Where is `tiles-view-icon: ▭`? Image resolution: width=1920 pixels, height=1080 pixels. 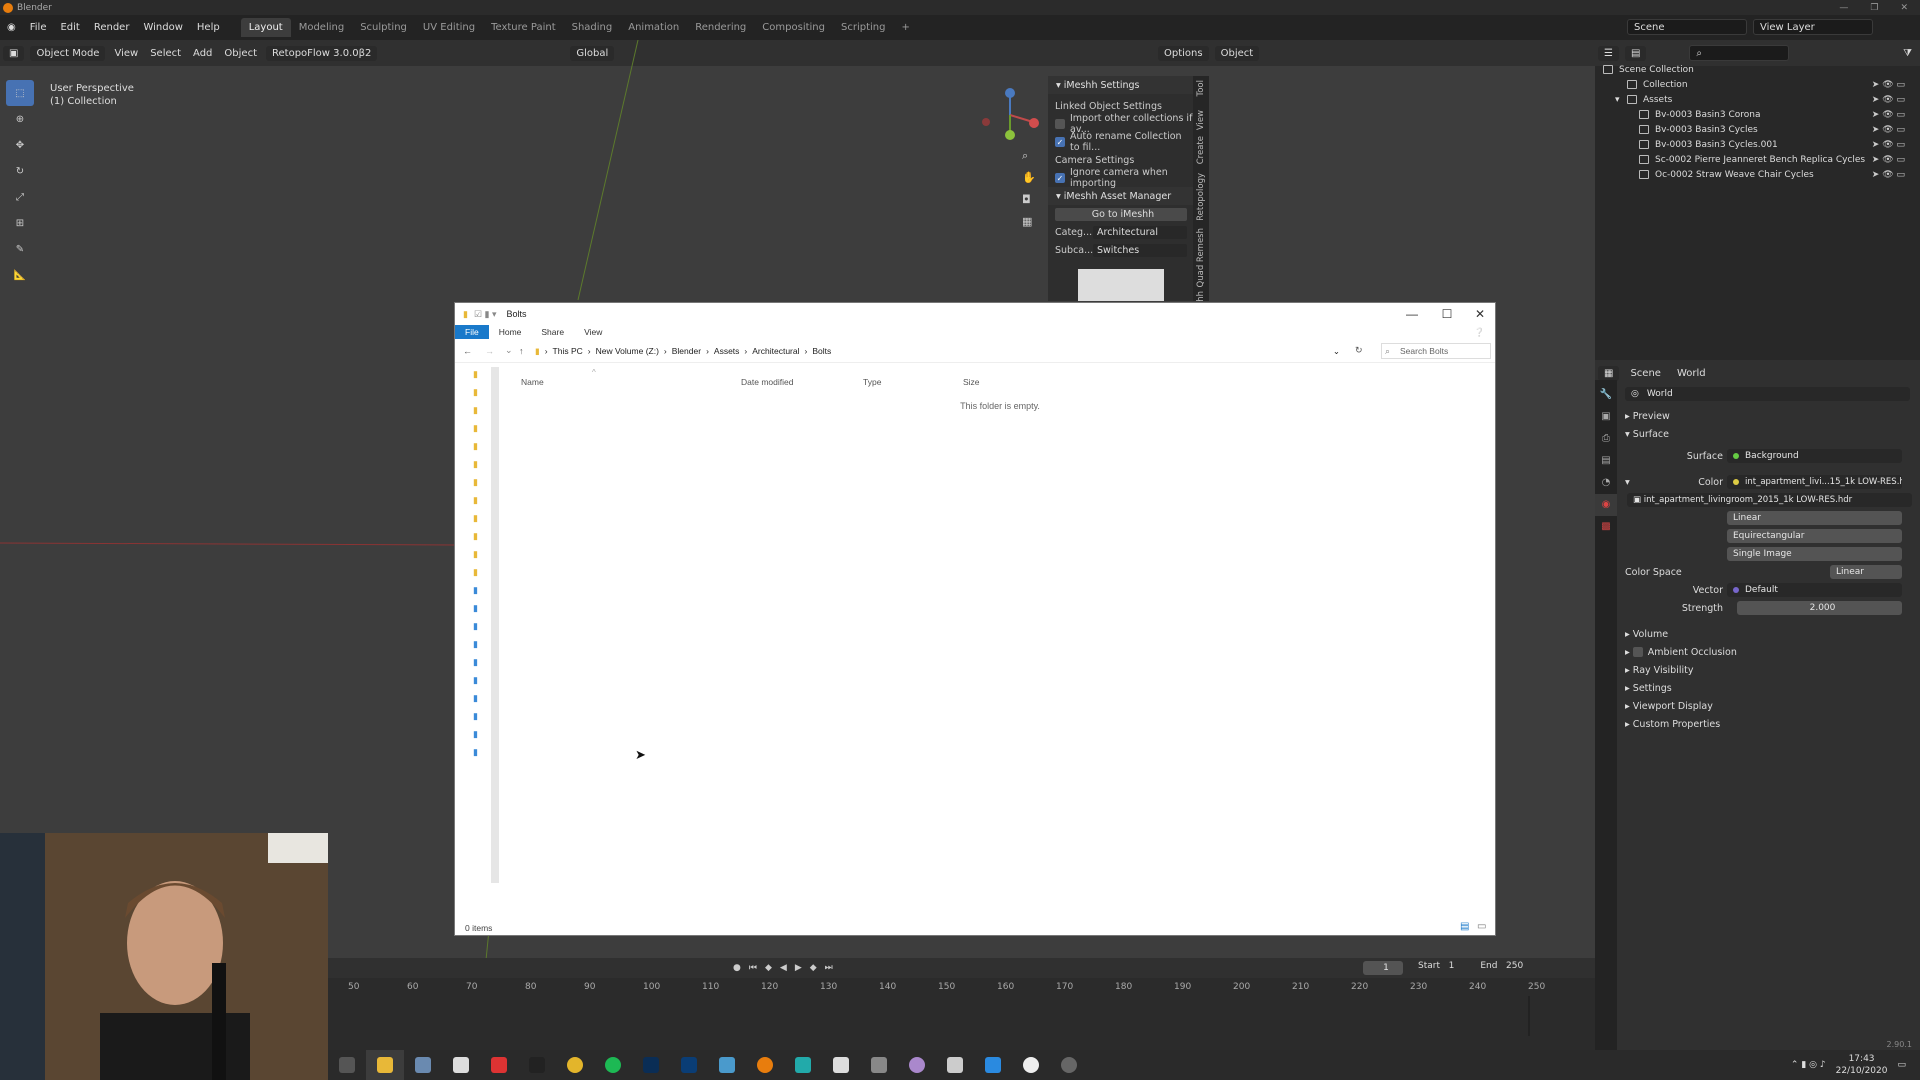 tiles-view-icon: ▭ is located at coordinates (1481, 926).